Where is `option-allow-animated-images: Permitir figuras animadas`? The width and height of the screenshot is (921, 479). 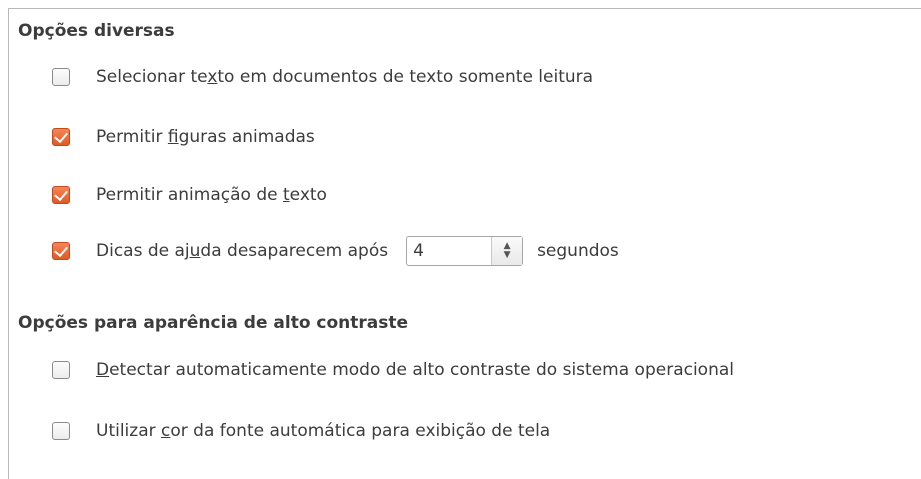 option-allow-animated-images: Permitir figuras animadas is located at coordinates (183, 137).